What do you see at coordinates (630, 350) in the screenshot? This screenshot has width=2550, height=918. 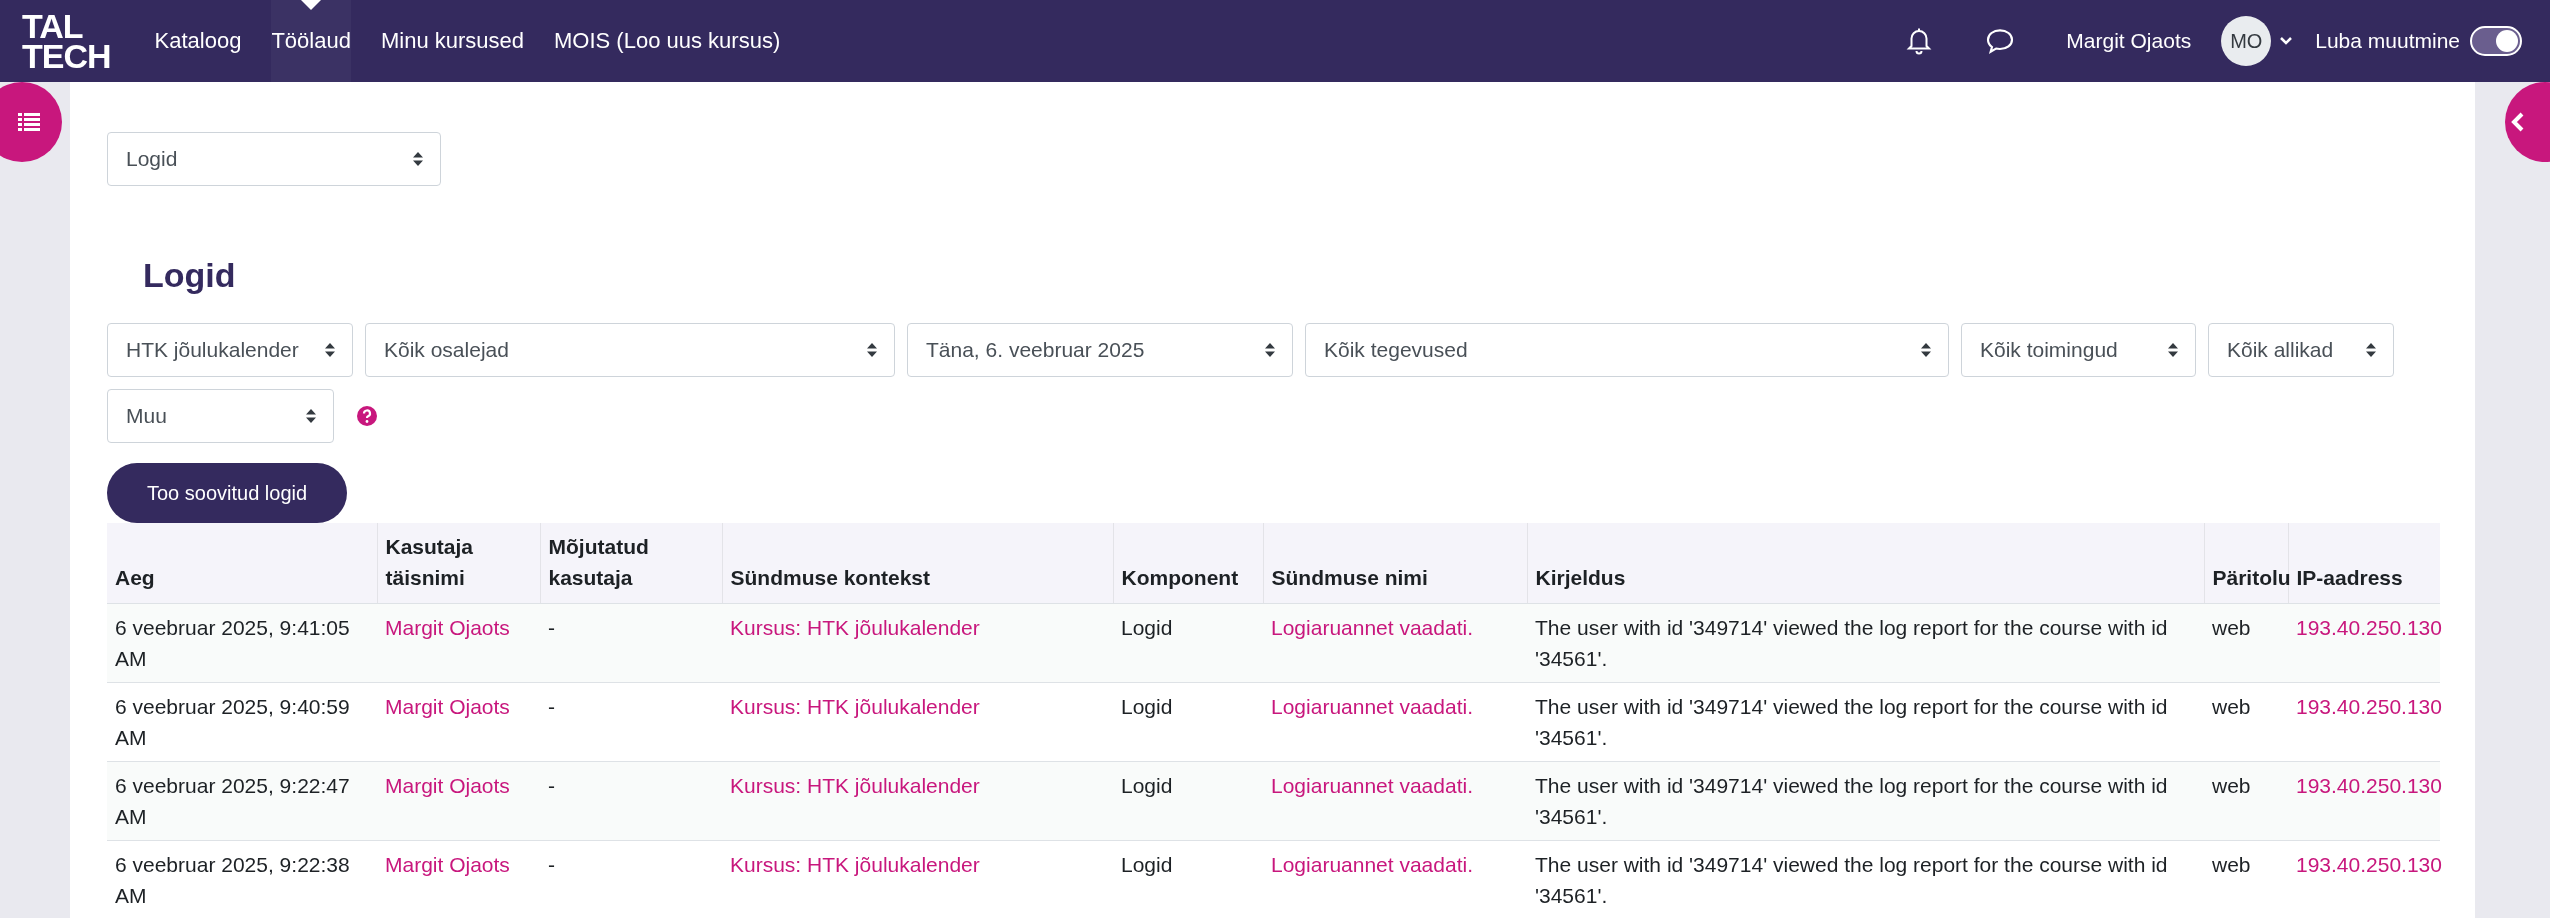 I see `filter-select: Kõik osalejad` at bounding box center [630, 350].